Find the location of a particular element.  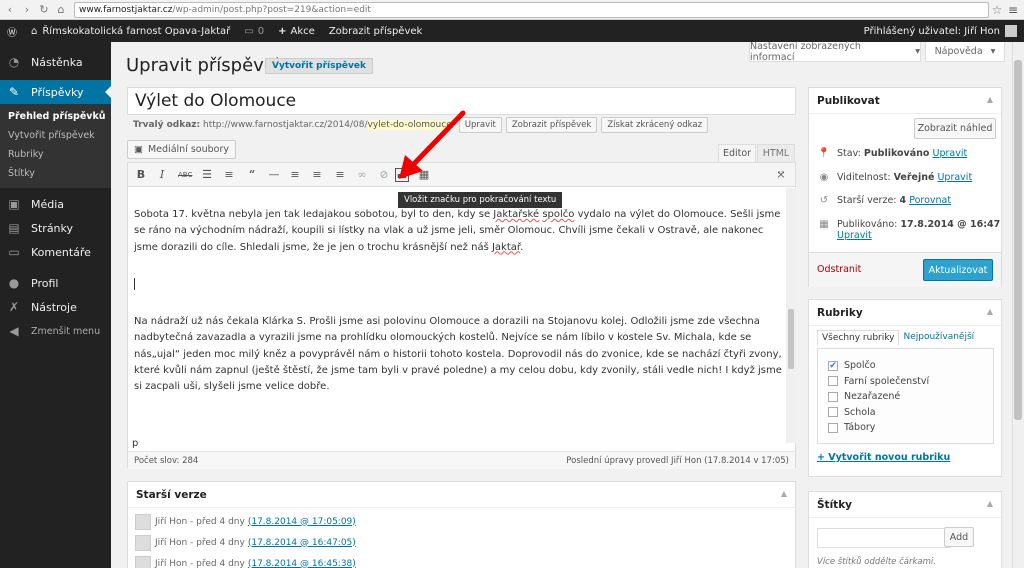

link-icon: ∞ is located at coordinates (362, 175).